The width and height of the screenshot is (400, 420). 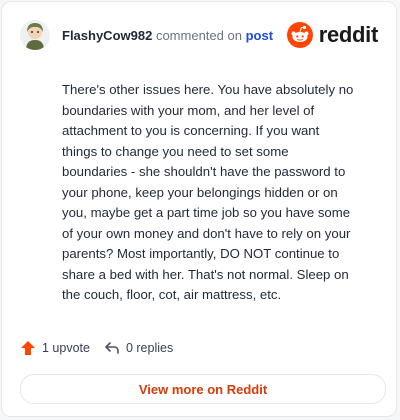 What do you see at coordinates (259, 35) in the screenshot?
I see `post-link: post` at bounding box center [259, 35].